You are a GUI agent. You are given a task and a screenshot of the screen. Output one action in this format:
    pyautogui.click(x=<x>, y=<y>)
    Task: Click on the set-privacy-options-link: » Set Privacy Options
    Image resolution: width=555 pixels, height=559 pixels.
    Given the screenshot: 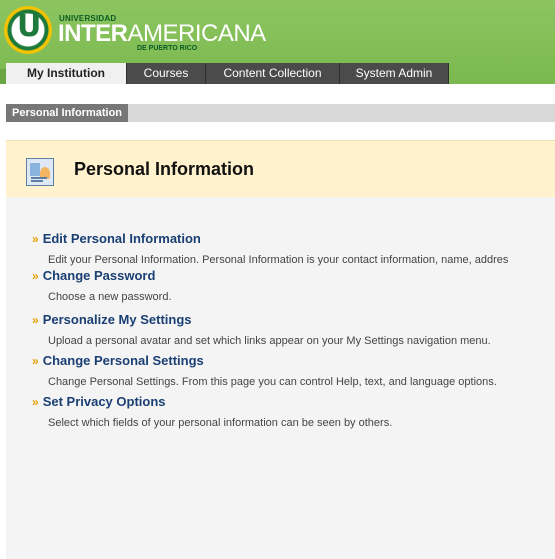 What is the action you would take?
    pyautogui.click(x=99, y=401)
    